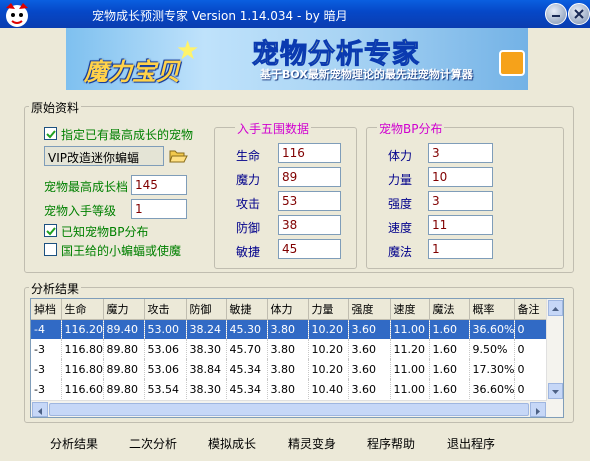  I want to click on stat-field-agility: 45, so click(309, 249).